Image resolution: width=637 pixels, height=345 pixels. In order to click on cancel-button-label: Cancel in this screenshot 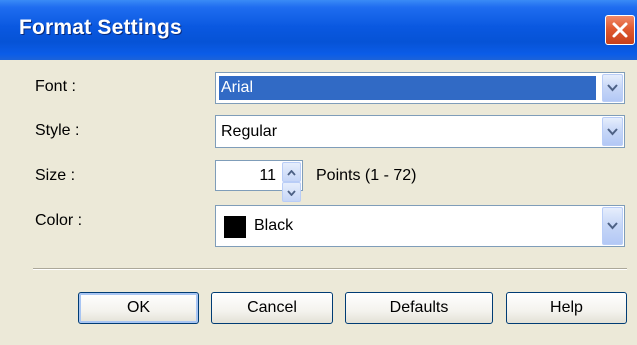, I will do `click(272, 307)`.